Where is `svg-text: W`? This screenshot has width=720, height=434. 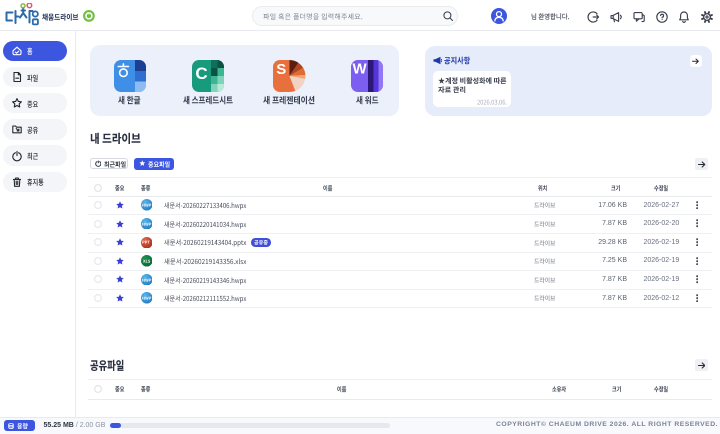
svg-text: W is located at coordinates (360, 69).